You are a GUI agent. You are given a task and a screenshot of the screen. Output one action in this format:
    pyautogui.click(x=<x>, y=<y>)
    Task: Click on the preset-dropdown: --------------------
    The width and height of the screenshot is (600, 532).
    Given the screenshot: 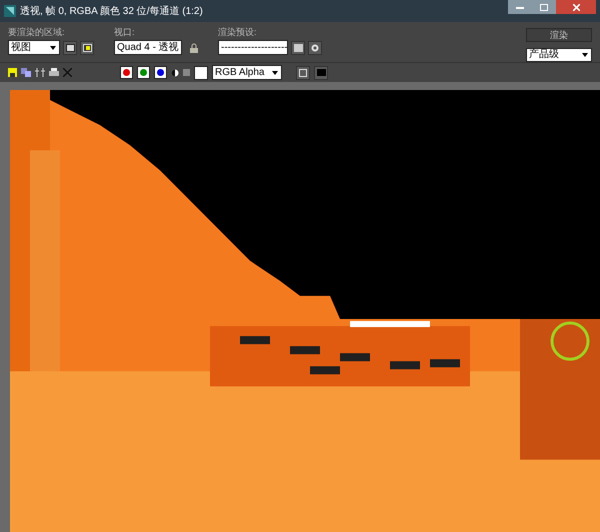 What is the action you would take?
    pyautogui.click(x=253, y=47)
    